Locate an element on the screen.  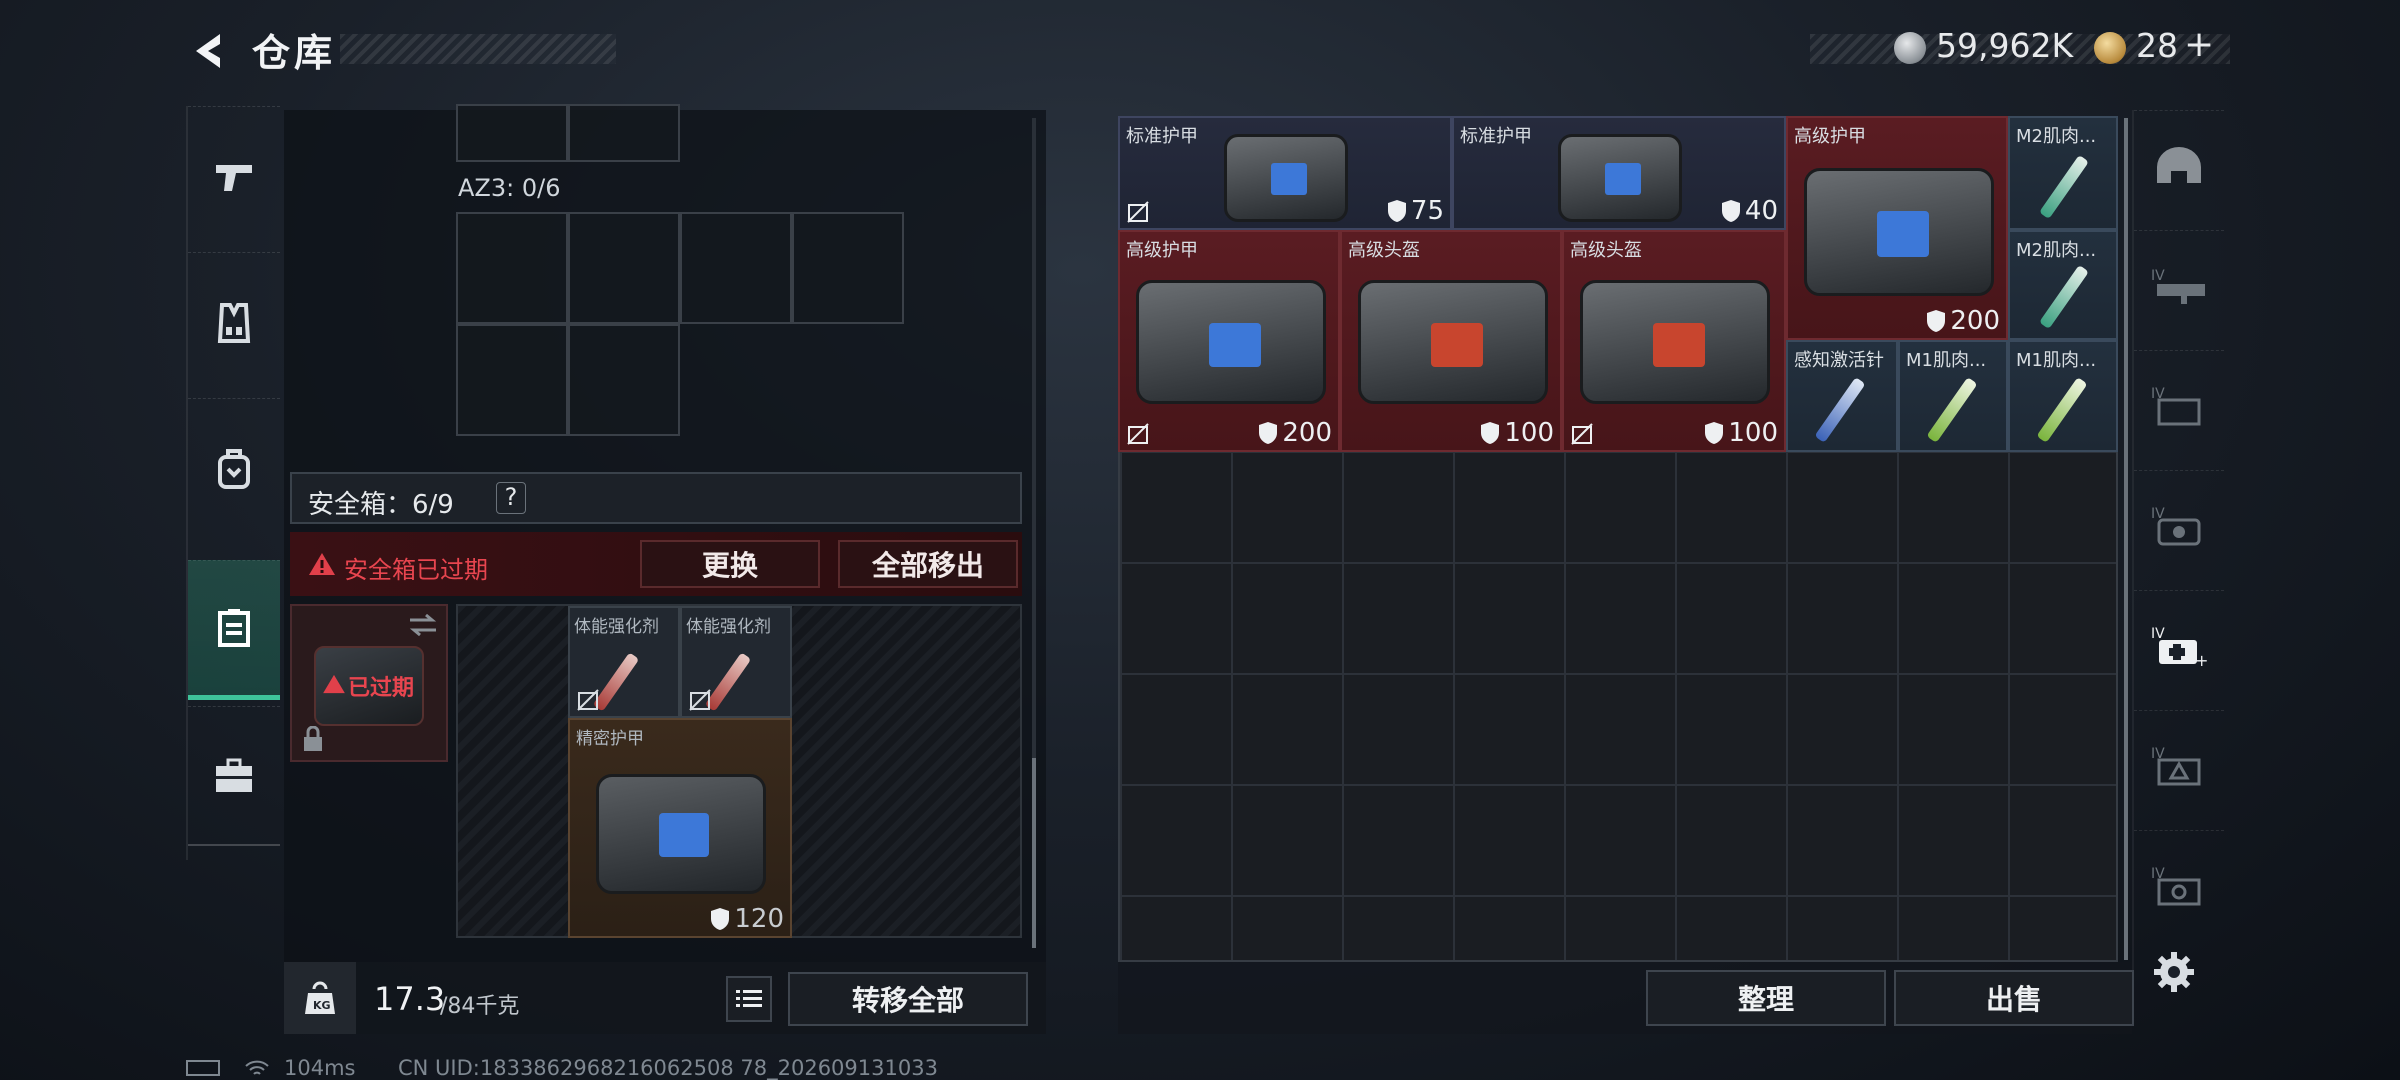
tab-misc: IV is located at coordinates (2179, 885).